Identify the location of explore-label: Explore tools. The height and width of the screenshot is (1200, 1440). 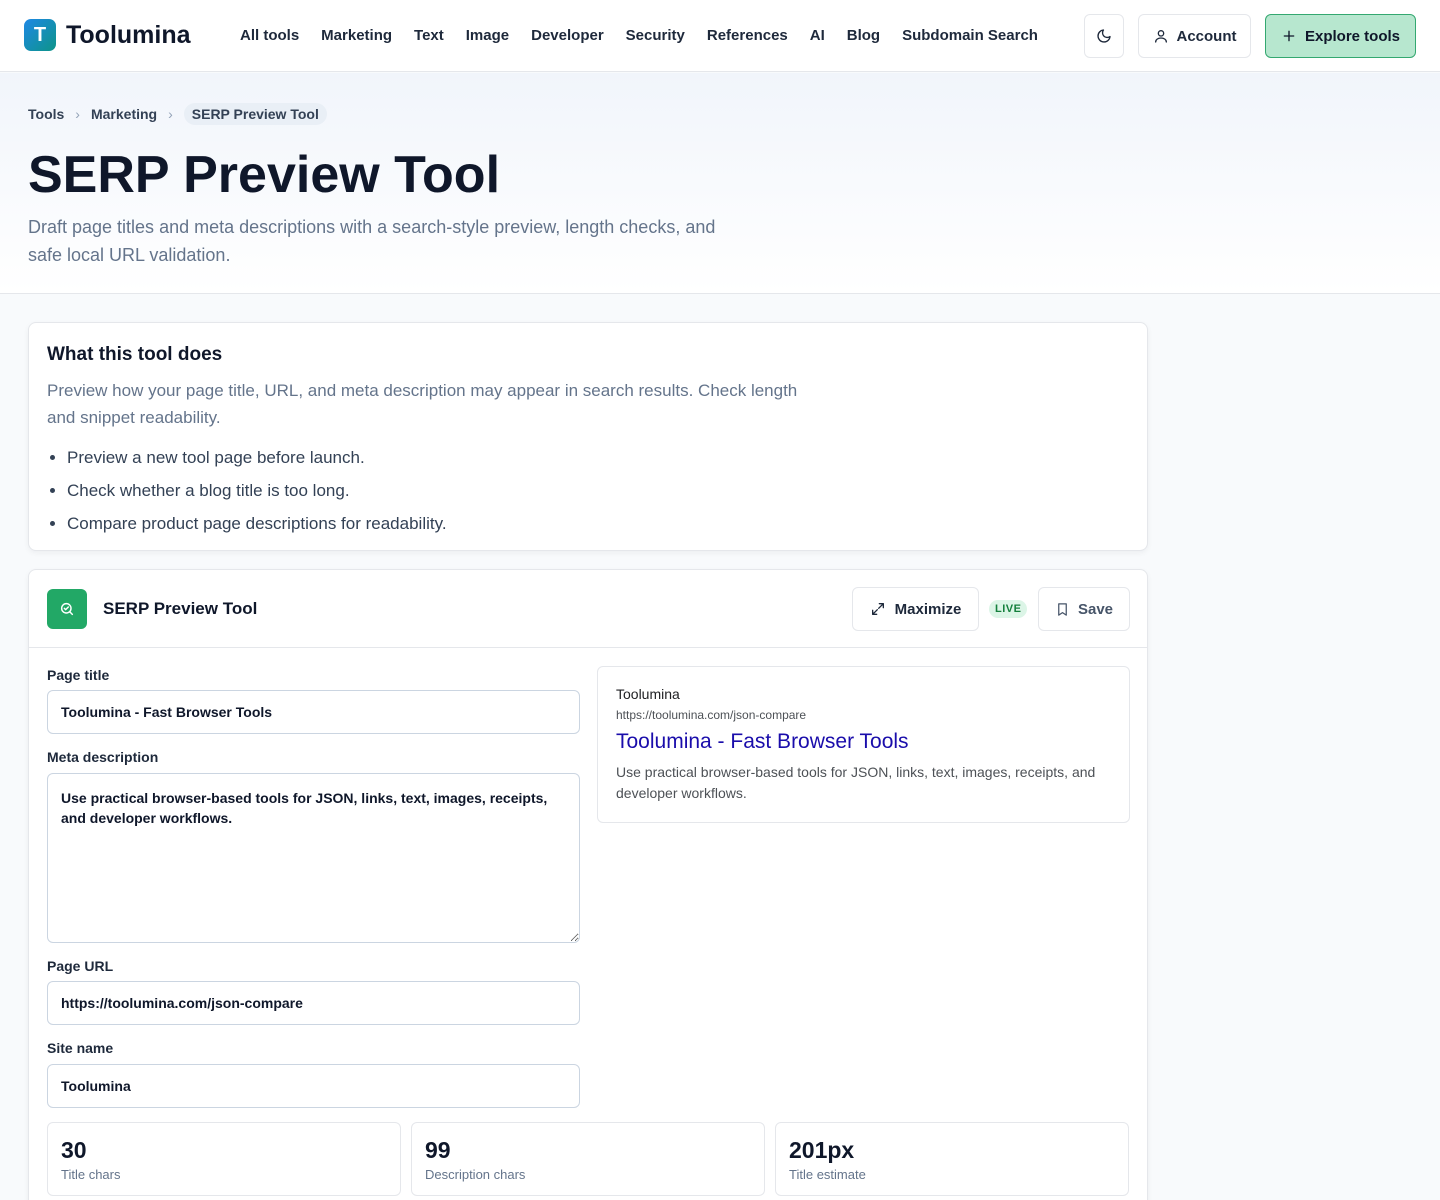
(1352, 36).